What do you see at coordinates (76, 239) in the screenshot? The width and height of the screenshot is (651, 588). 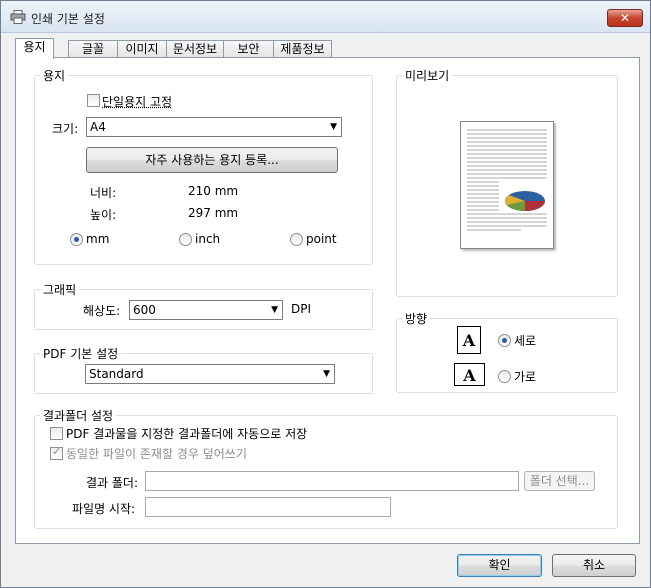 I see `unit-mm-radio` at bounding box center [76, 239].